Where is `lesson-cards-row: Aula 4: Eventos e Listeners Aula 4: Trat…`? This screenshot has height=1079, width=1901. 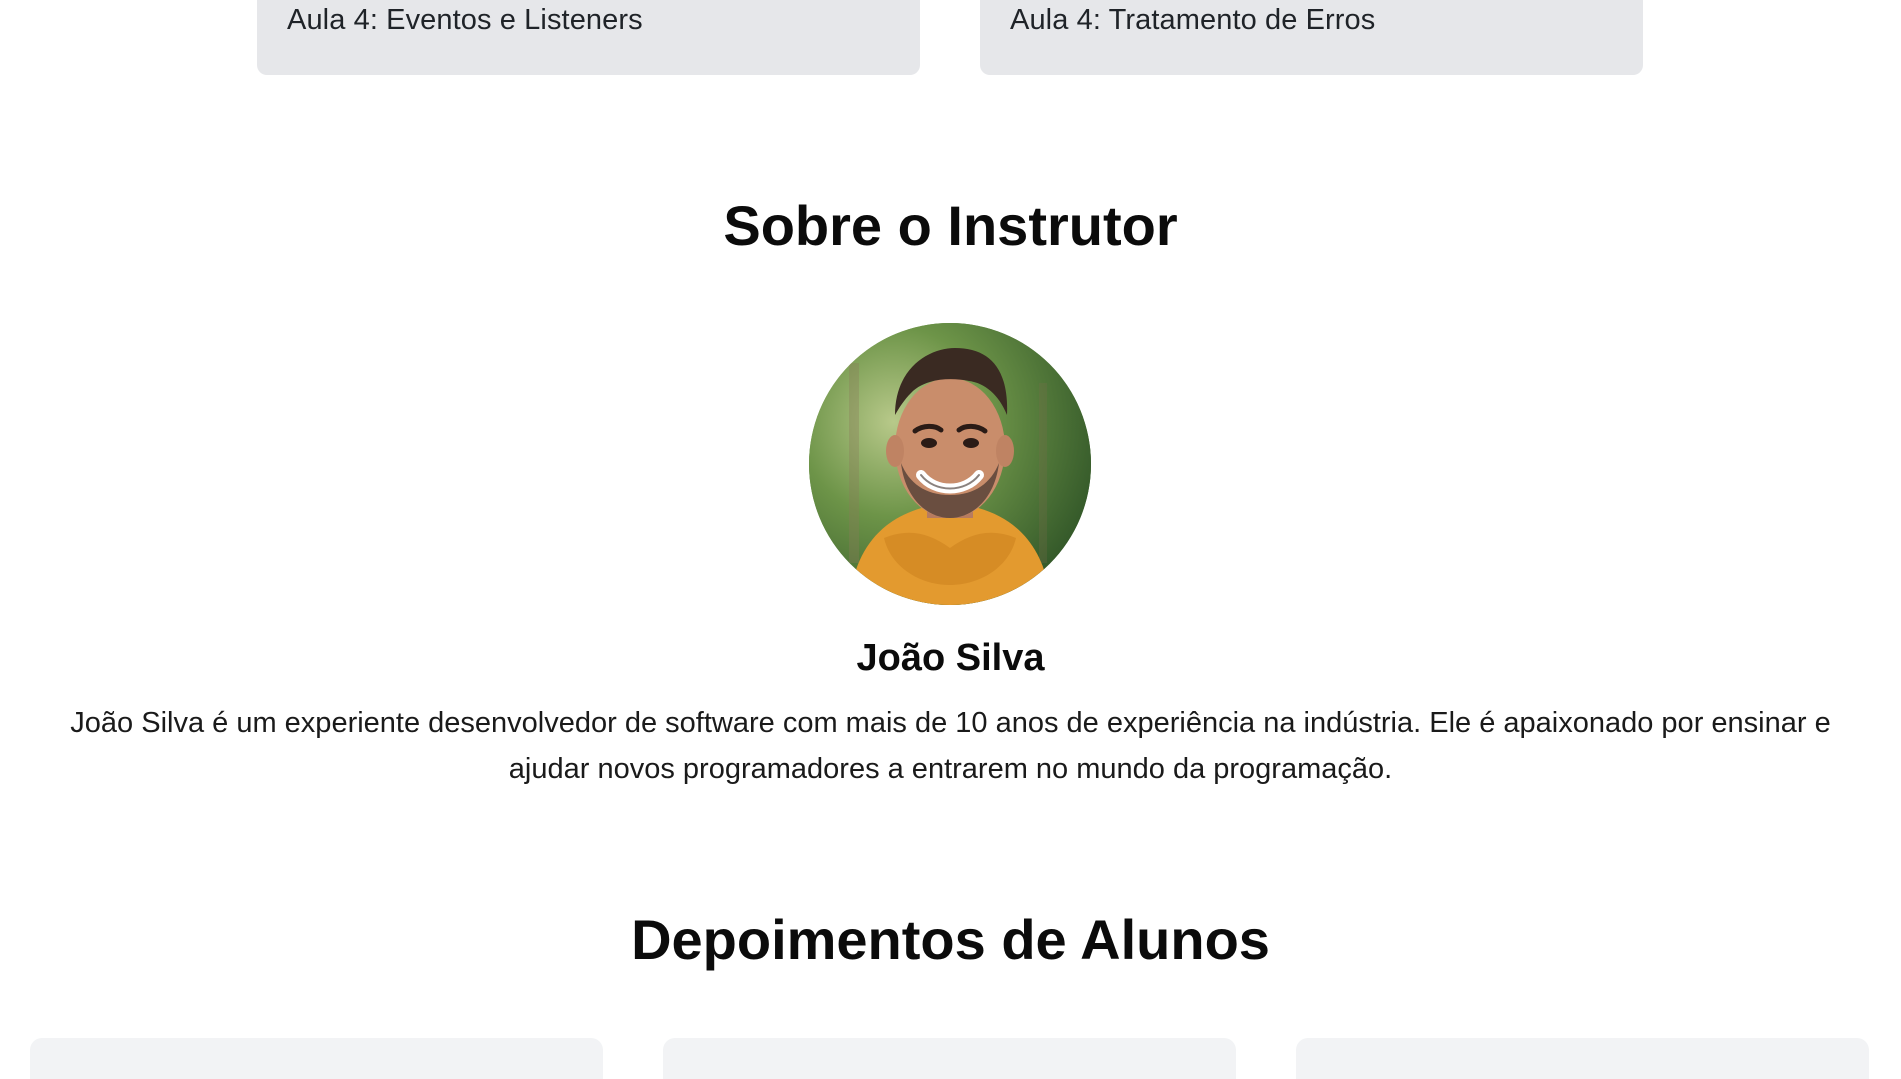 lesson-cards-row: Aula 4: Eventos e Listeners Aula 4: Trat… is located at coordinates (950, 37).